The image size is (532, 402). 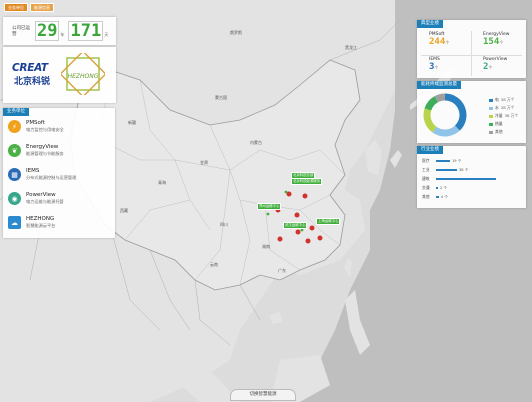 What do you see at coordinates (14, 126) in the screenshot?
I see `lightning-icon: ⚡` at bounding box center [14, 126].